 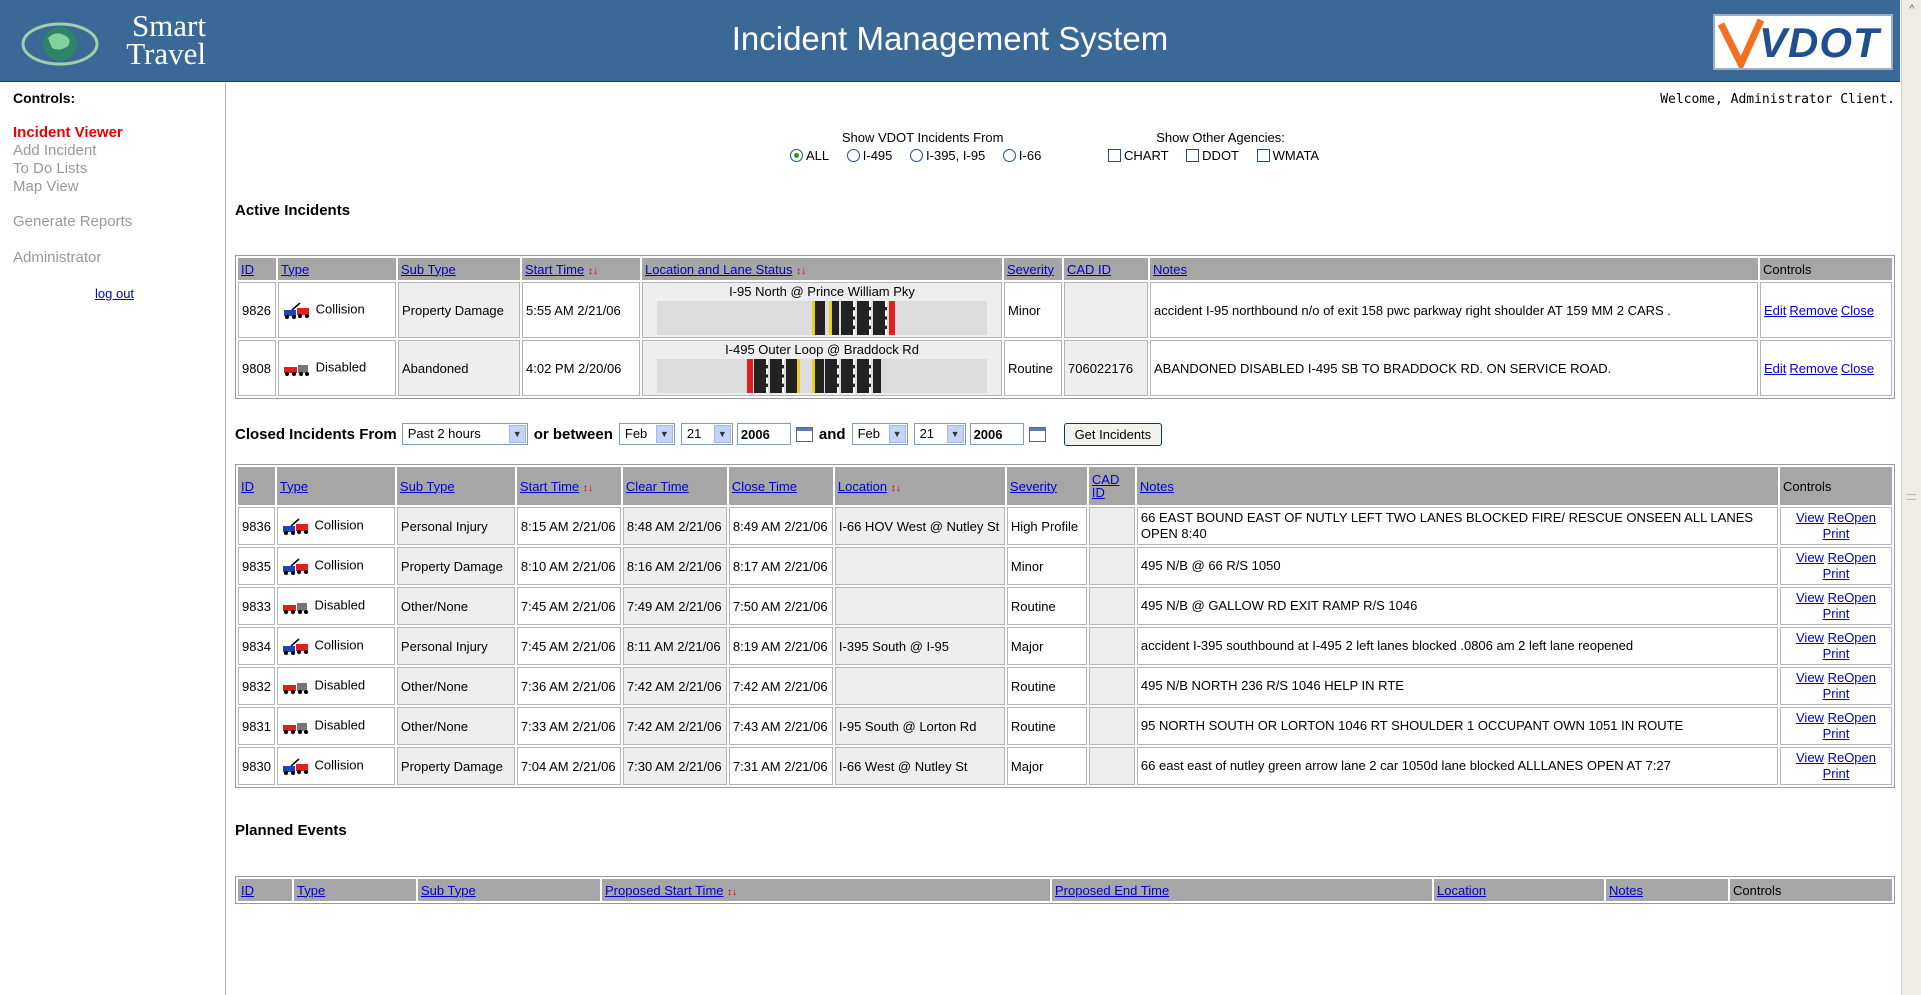 I want to click on checkbox-chart-box, so click(x=1114, y=155).